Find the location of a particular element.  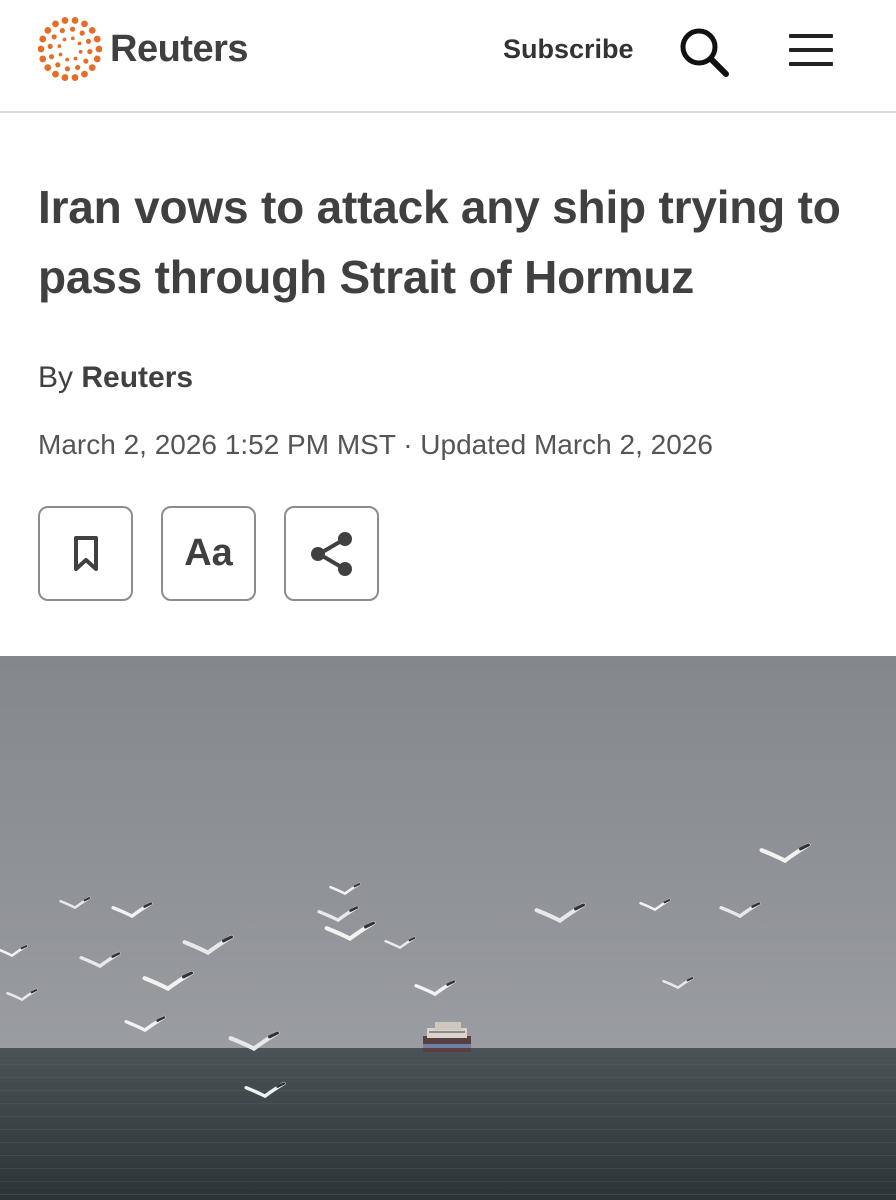

bookmark-button is located at coordinates (85, 553).